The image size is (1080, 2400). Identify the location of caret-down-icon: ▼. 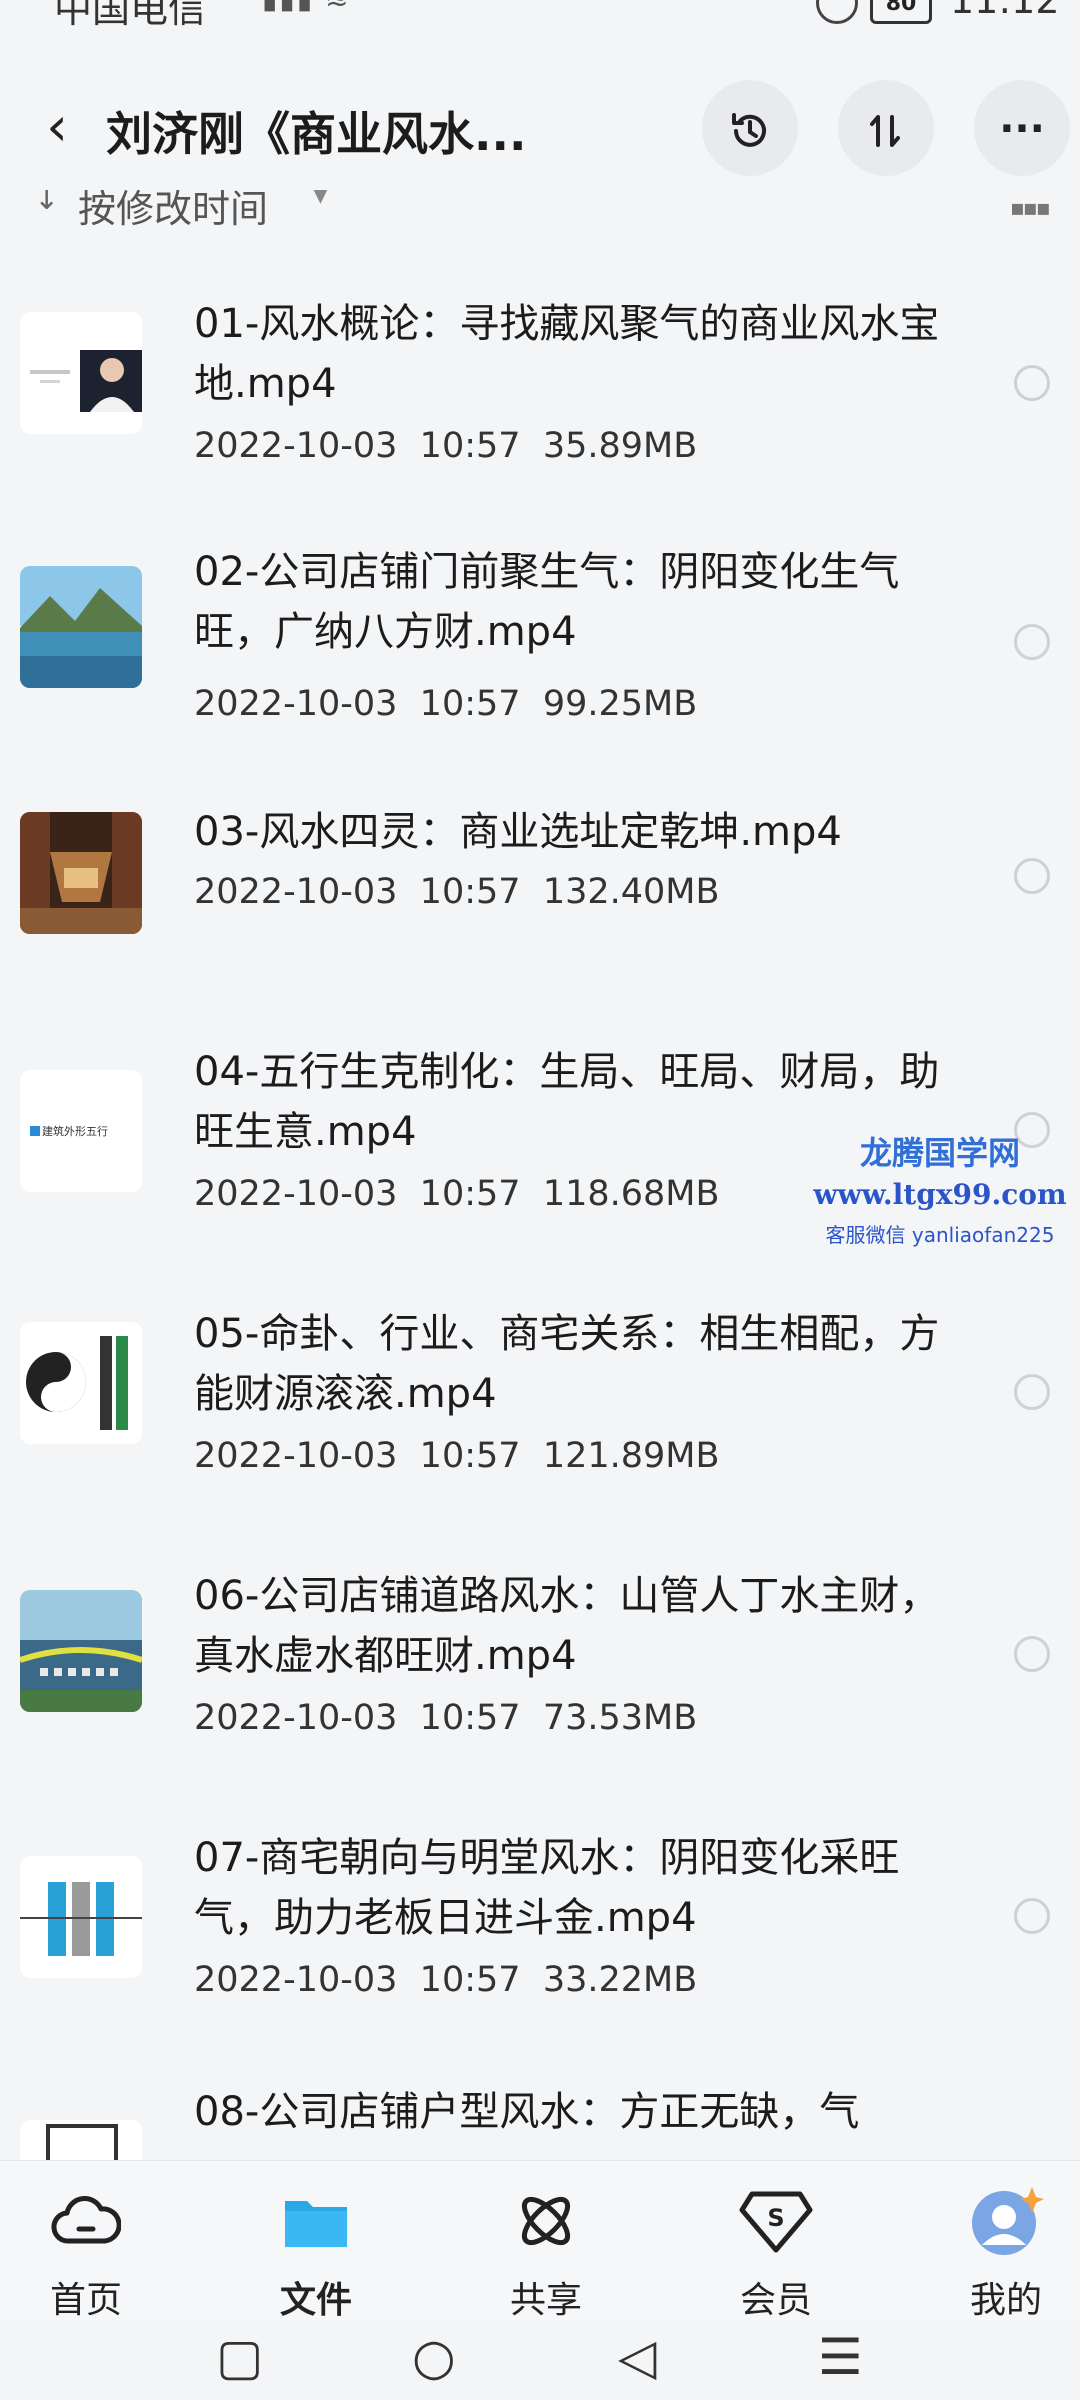
(320, 198).